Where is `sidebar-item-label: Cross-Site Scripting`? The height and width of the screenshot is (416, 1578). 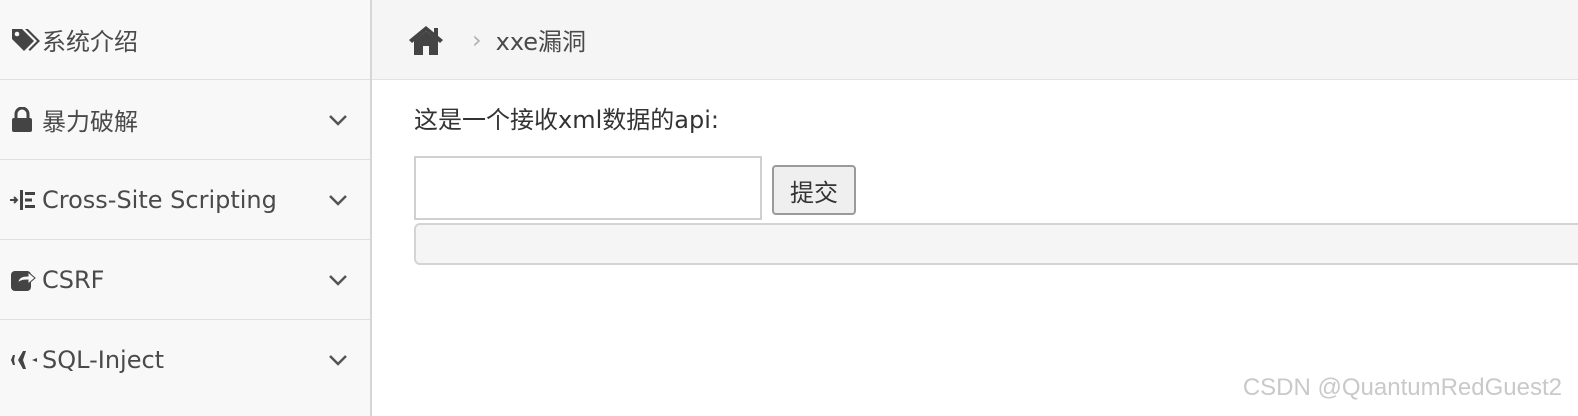 sidebar-item-label: Cross-Site Scripting is located at coordinates (159, 199).